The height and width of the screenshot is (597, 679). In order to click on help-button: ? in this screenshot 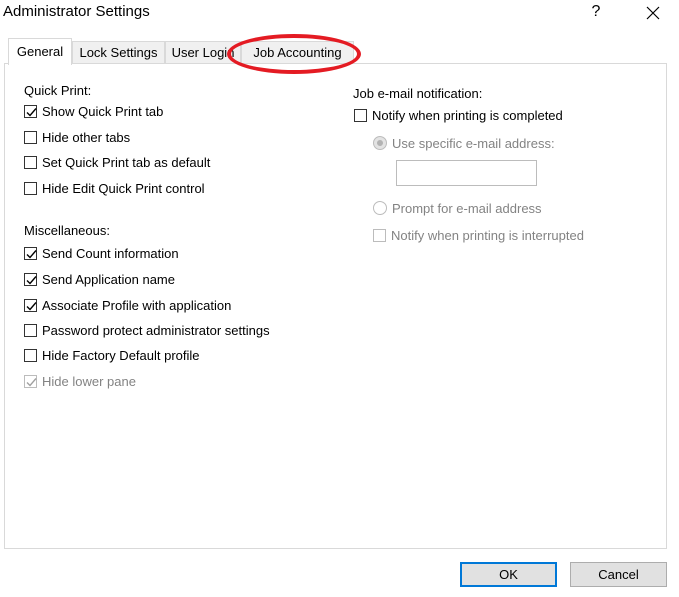, I will do `click(596, 12)`.